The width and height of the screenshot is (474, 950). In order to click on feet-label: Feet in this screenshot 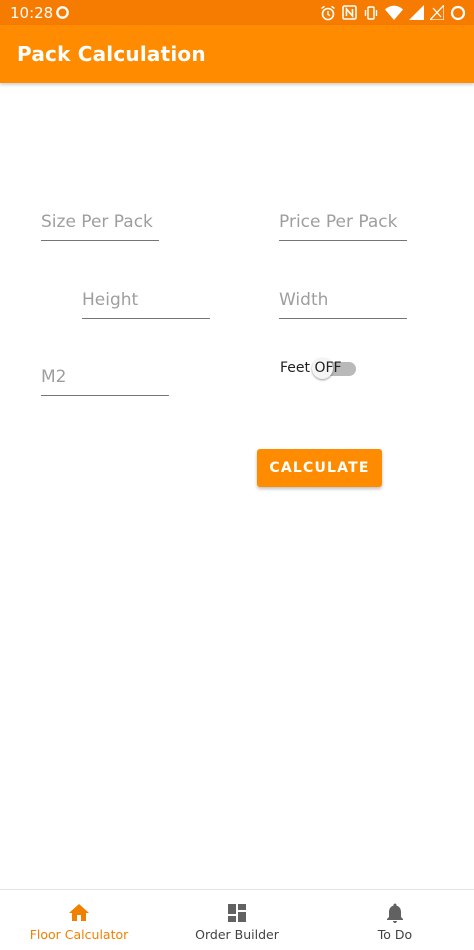, I will do `click(295, 368)`.